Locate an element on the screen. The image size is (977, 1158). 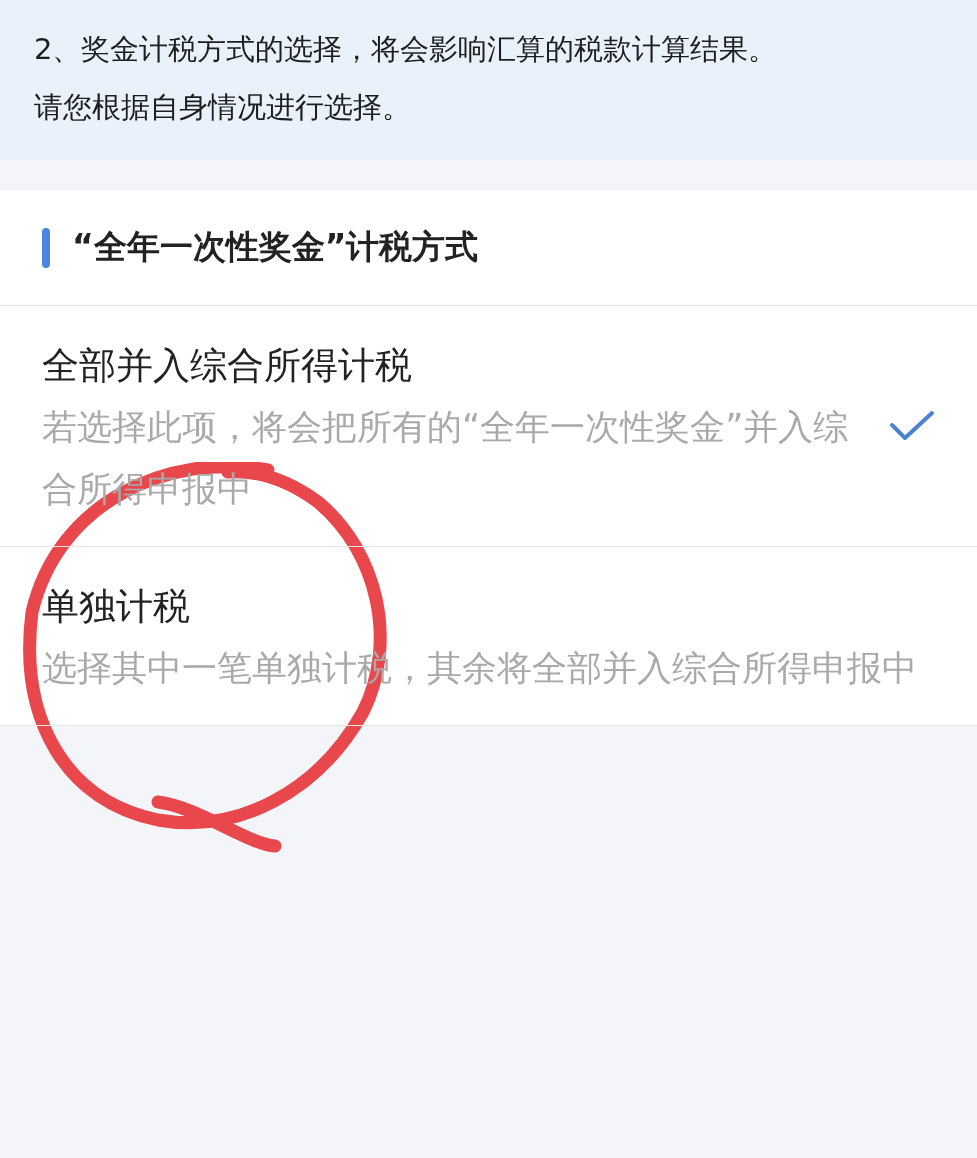
notice-text: 请您根据自身情况进行选择。 is located at coordinates (223, 107).